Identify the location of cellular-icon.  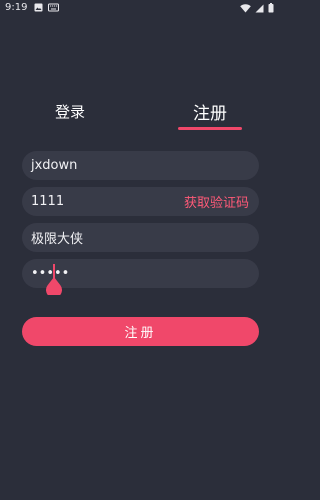
(259, 10).